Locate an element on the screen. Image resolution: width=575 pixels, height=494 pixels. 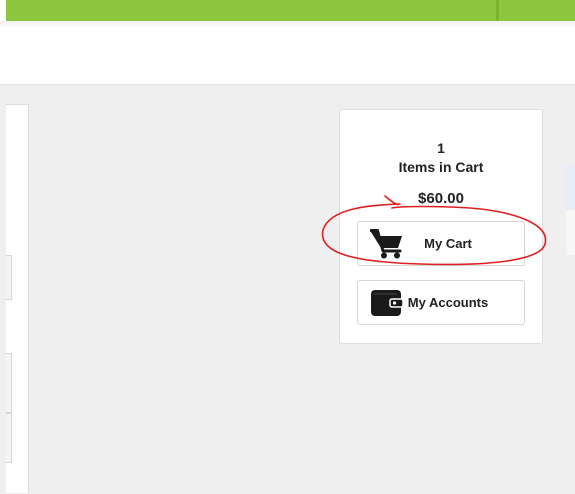
top-nav-divider is located at coordinates (497, 10).